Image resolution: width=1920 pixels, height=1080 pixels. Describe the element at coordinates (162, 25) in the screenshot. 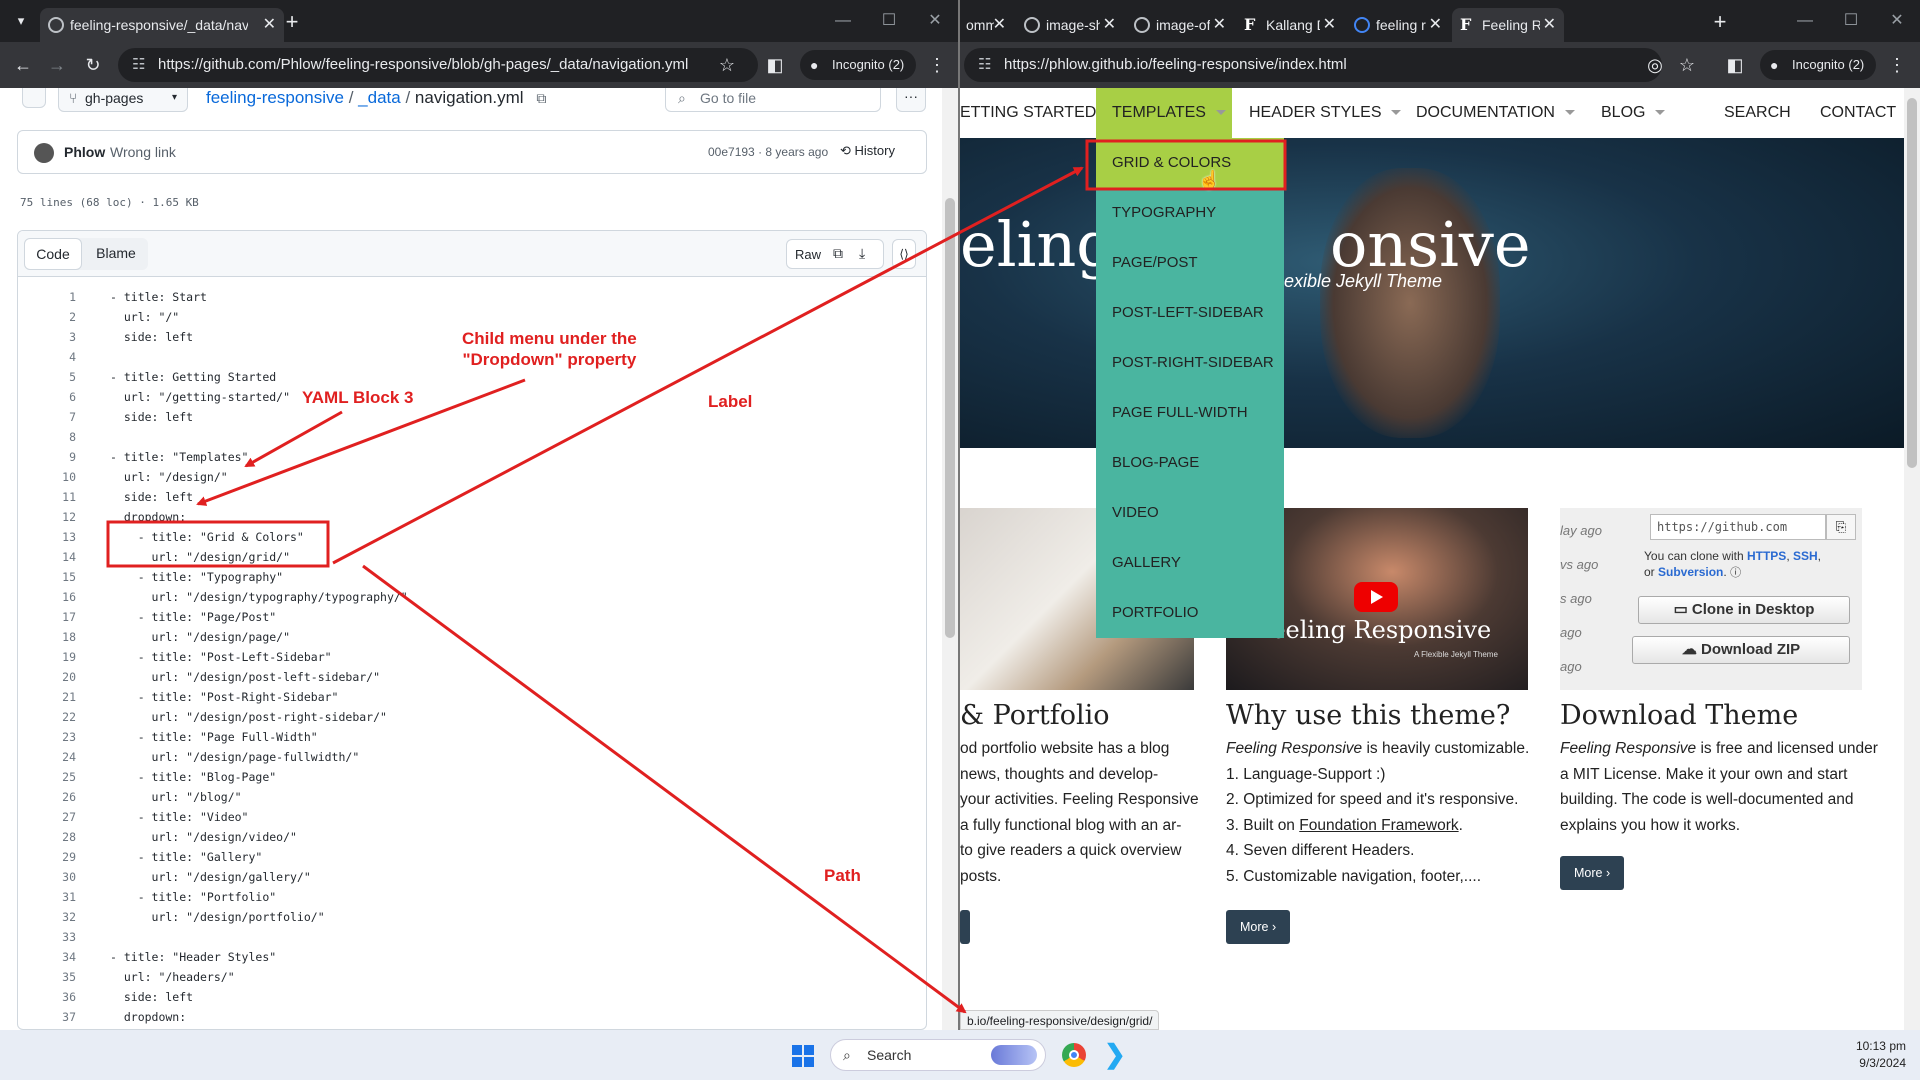

I see `tab-github: feeling-responsive/_data/navig ✕` at that location.